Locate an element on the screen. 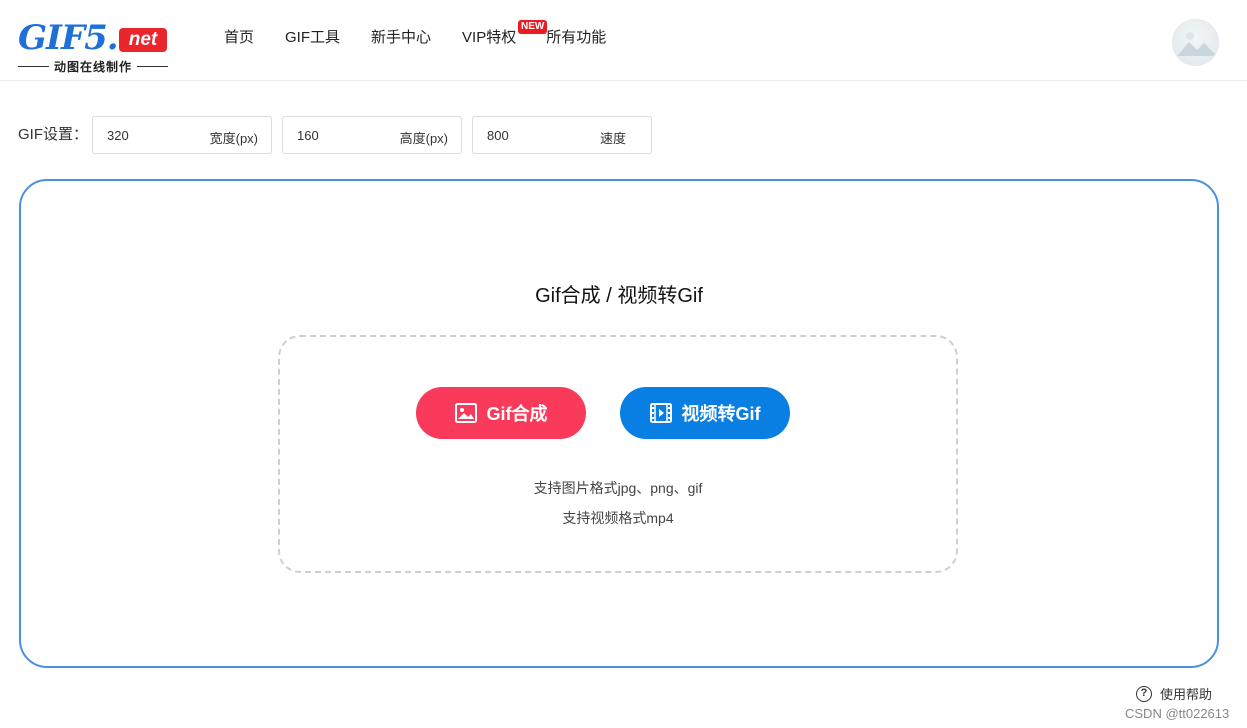  main-nav: 首页 GIF工具 新手中心 VIP特权 NEW 所有功能 is located at coordinates (430, 34).